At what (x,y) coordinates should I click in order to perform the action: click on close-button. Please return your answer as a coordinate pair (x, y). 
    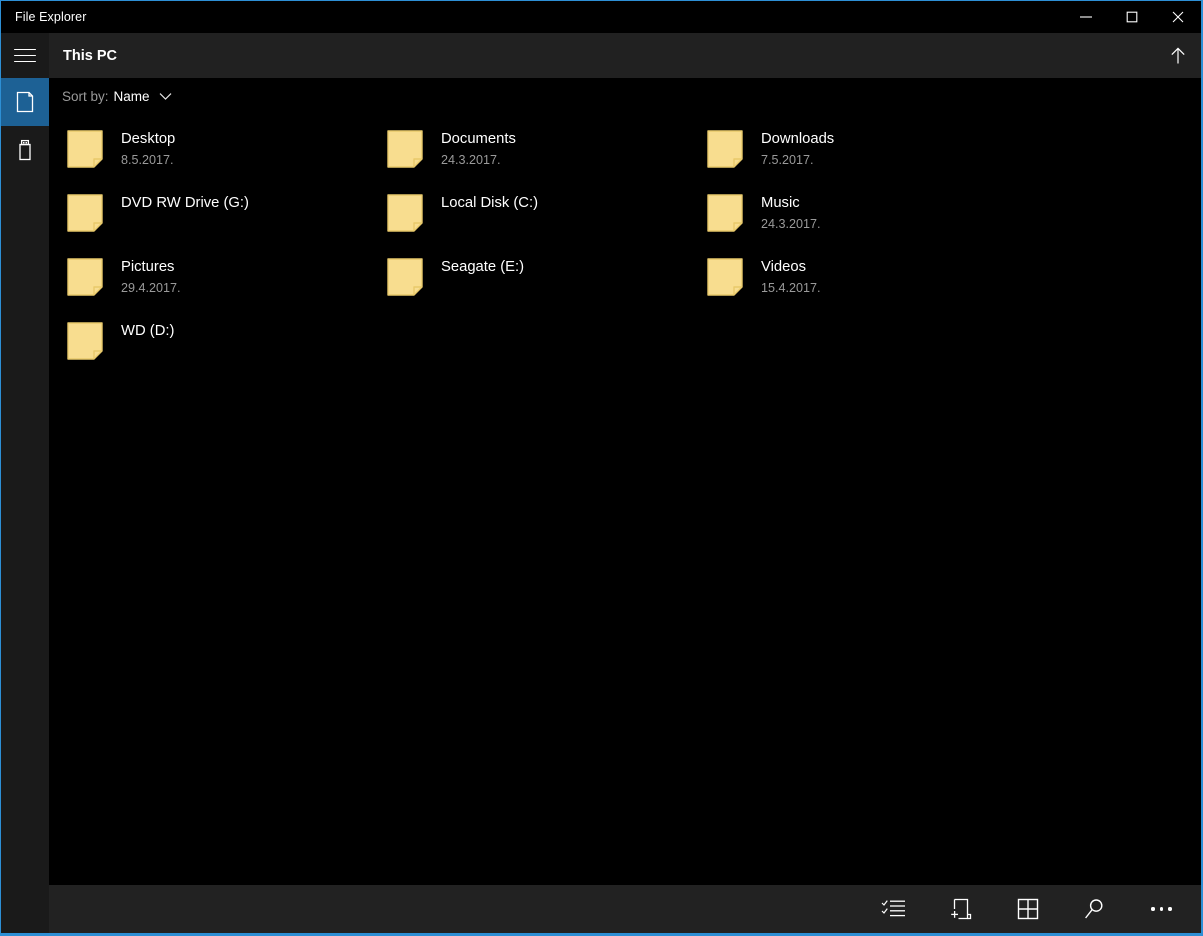
    Looking at the image, I should click on (1178, 17).